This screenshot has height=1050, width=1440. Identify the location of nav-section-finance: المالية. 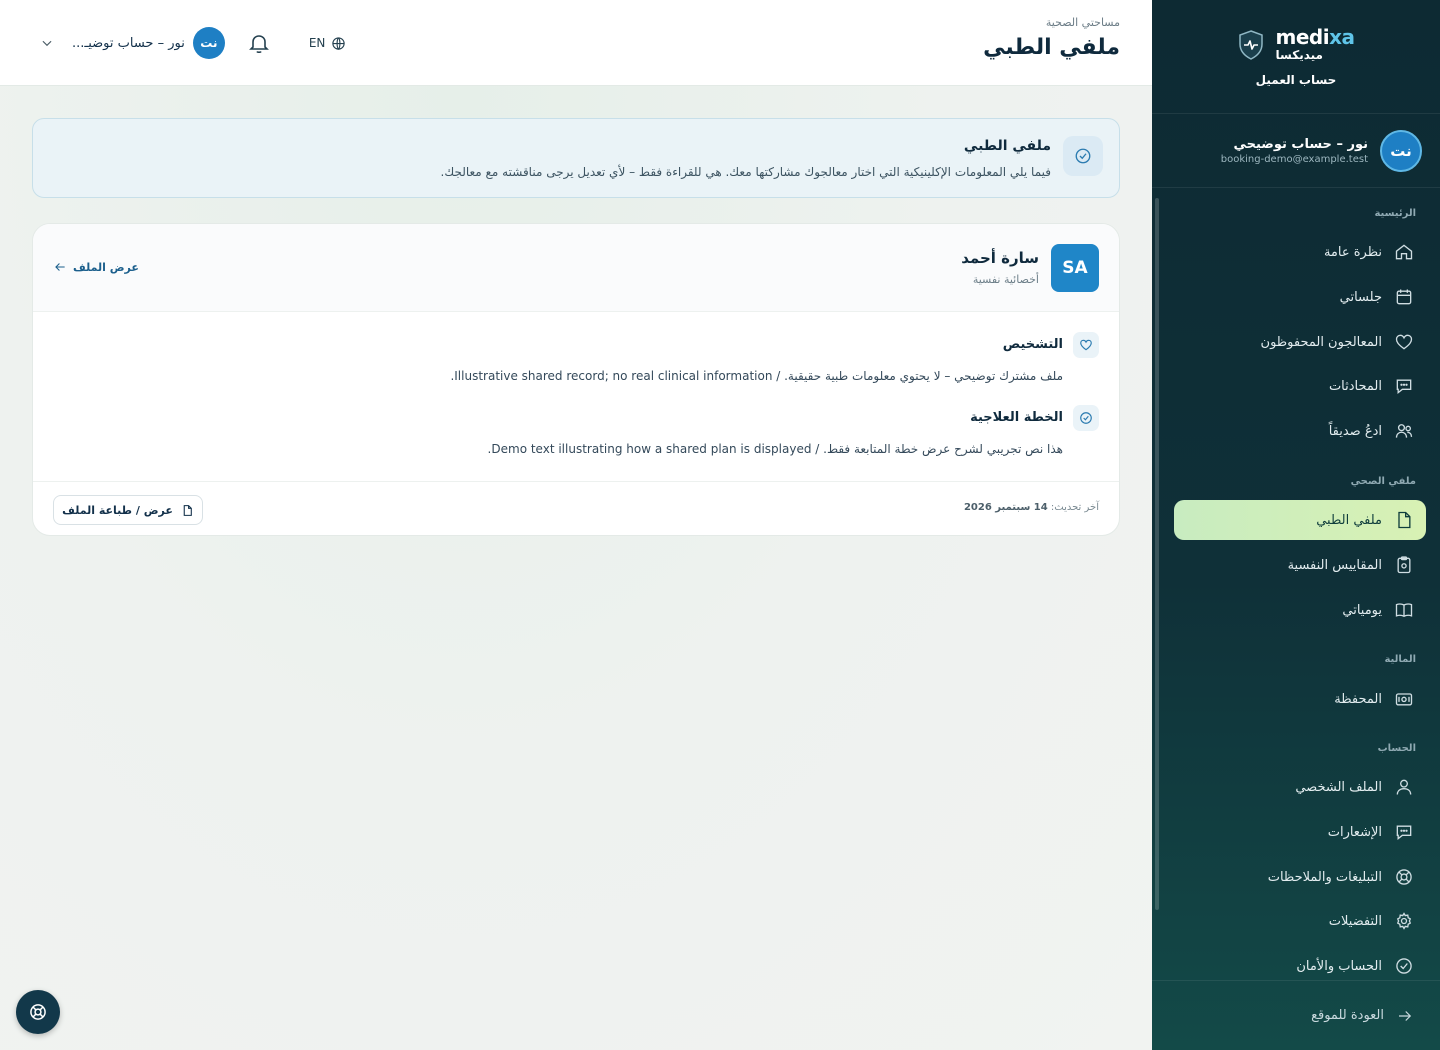
(1400, 659).